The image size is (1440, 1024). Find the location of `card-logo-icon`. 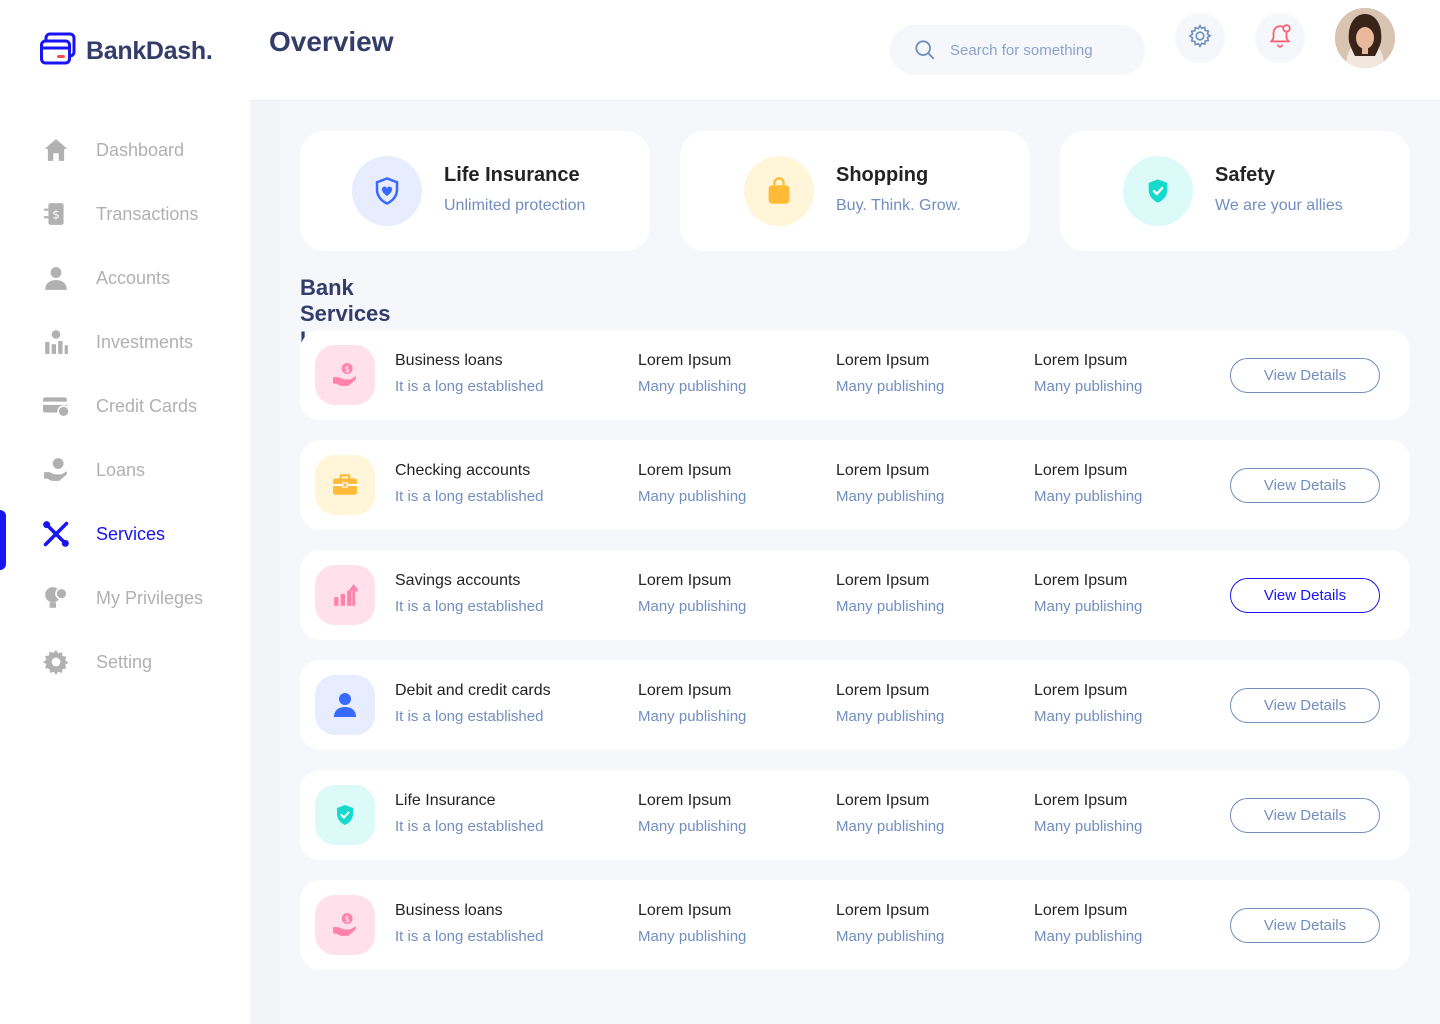

card-logo-icon is located at coordinates (58, 51).